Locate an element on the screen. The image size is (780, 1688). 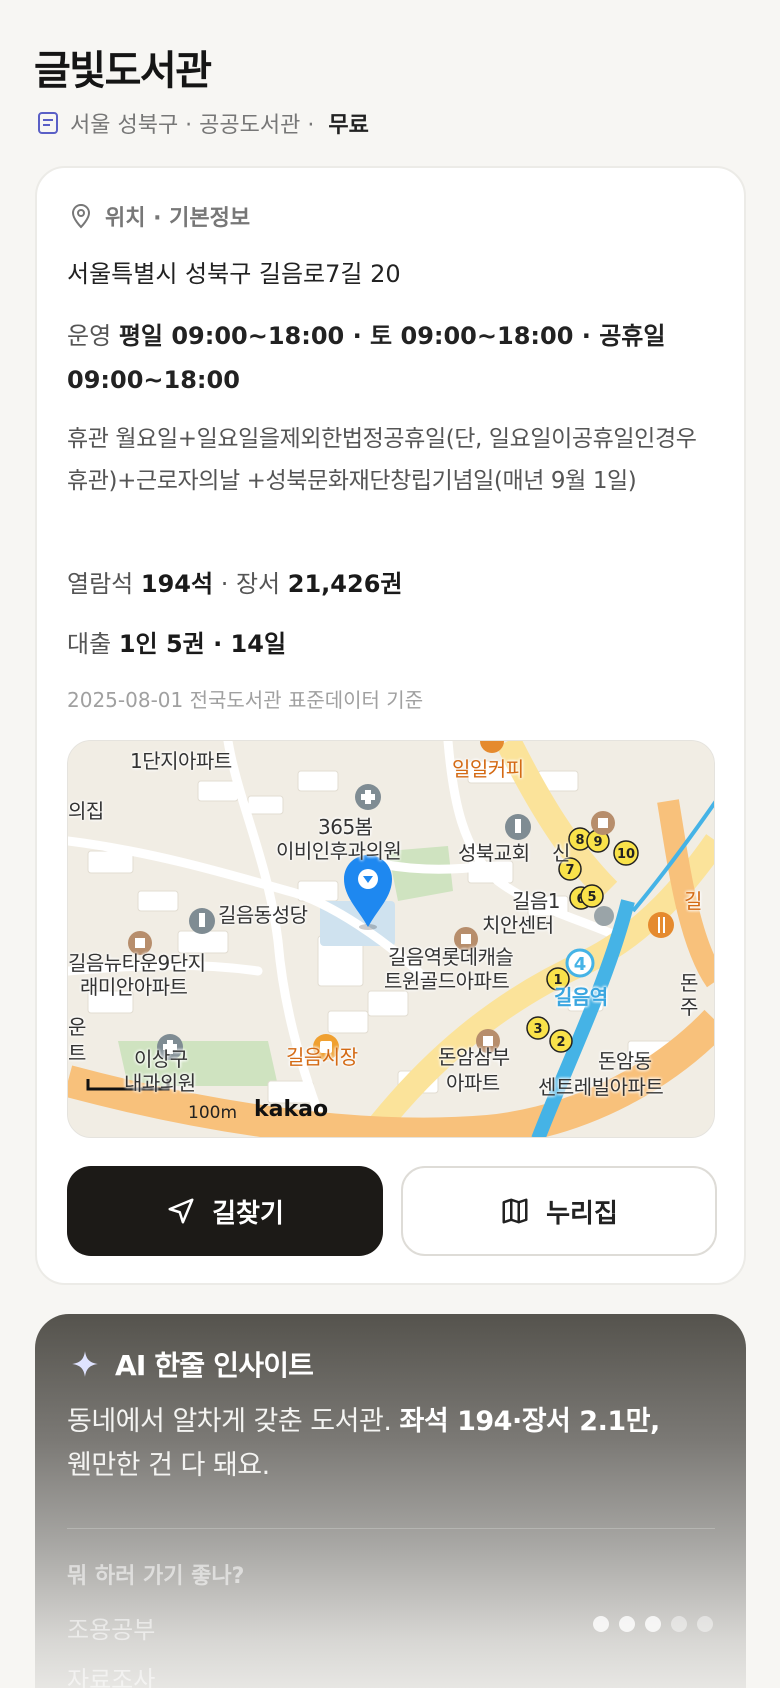
exit-number: 8 is located at coordinates (579, 840).